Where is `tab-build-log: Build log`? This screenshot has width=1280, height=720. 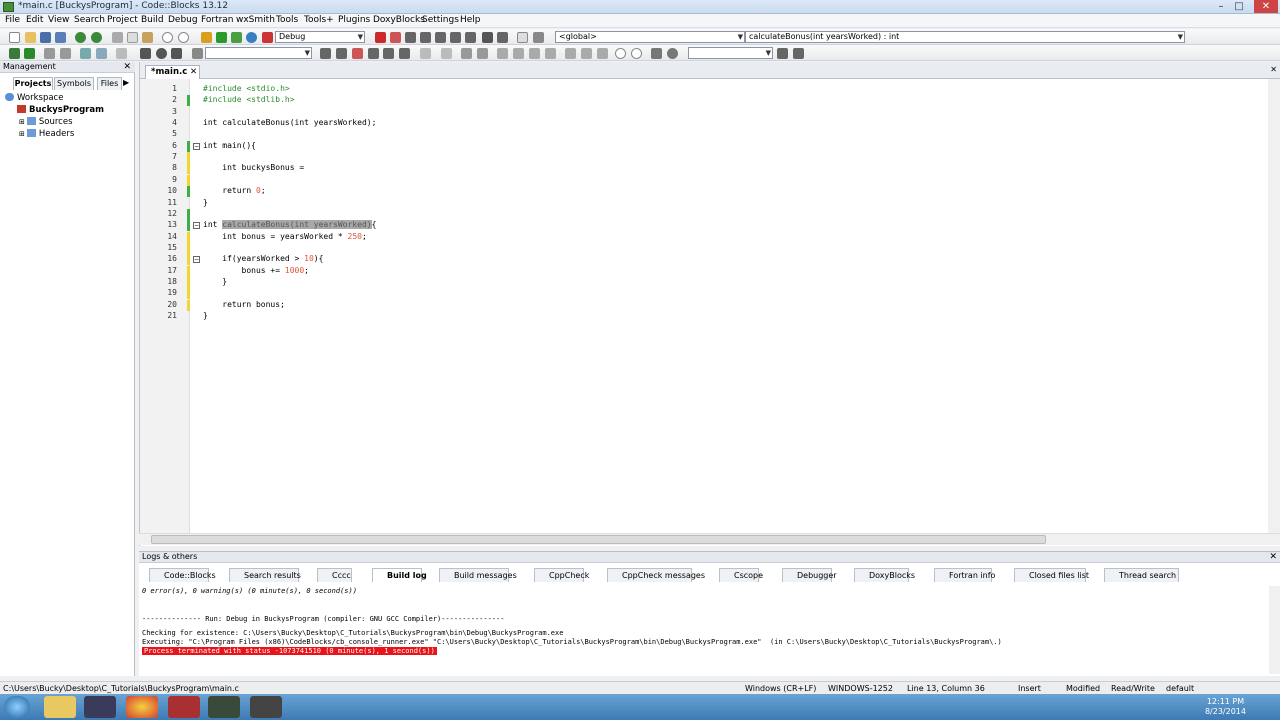
tab-build-log: Build log is located at coordinates (399, 575).